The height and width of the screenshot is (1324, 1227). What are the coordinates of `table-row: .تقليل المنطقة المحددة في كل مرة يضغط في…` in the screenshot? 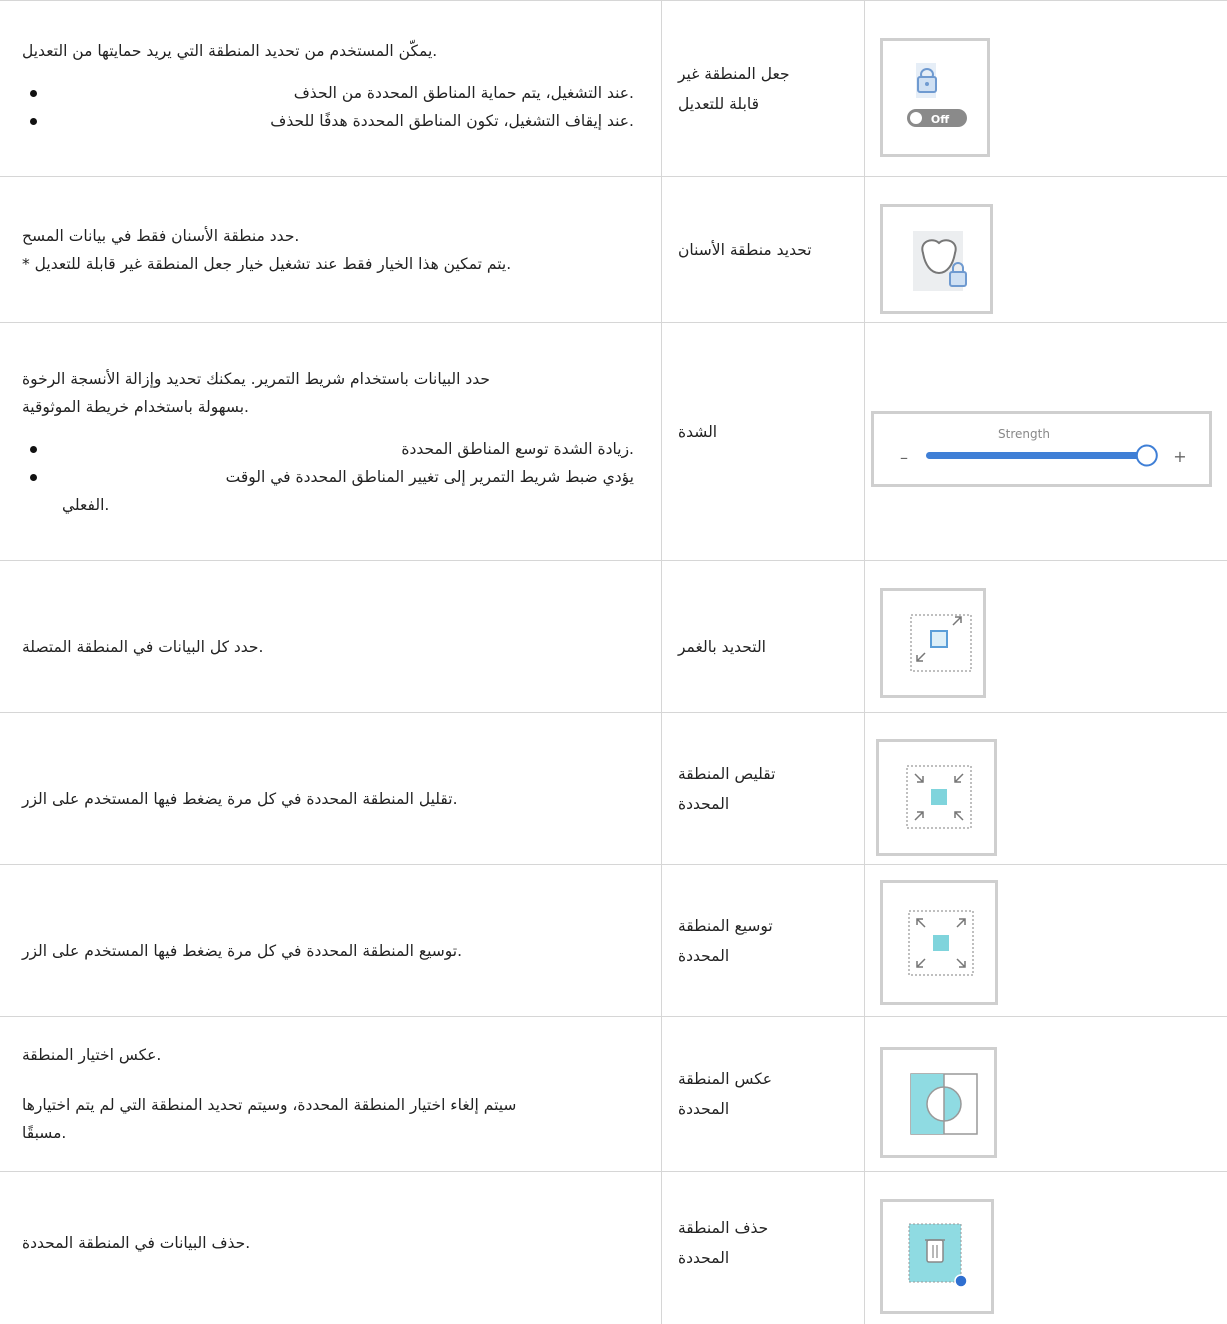 It's located at (613, 788).